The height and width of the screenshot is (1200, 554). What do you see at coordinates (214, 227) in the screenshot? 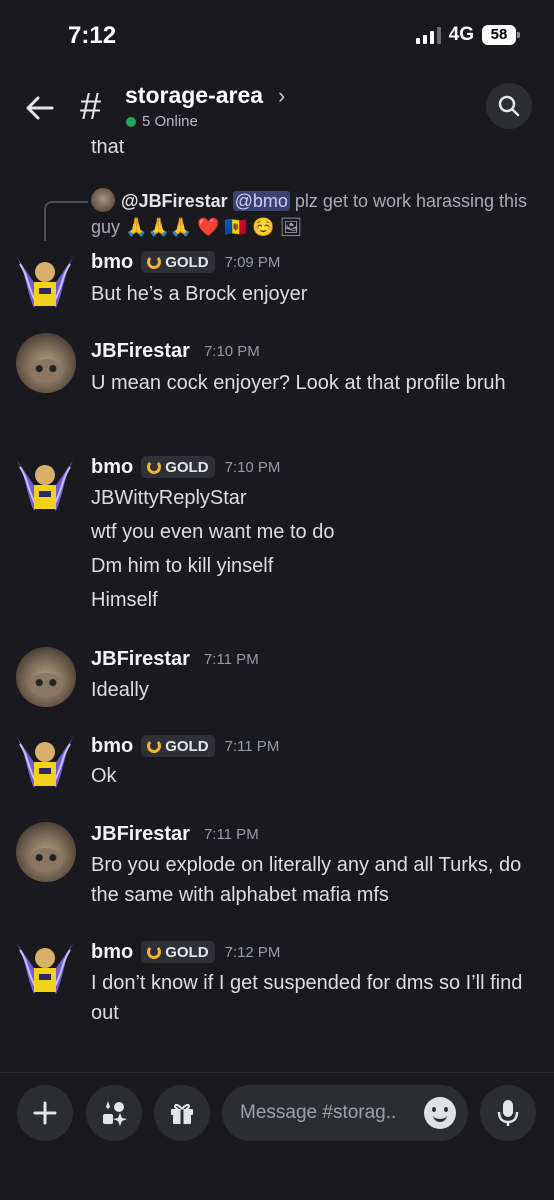
I see `reply-emojis: 🙏🙏🙏 ❤️ 🇲🇩 ☺️ 🖼` at bounding box center [214, 227].